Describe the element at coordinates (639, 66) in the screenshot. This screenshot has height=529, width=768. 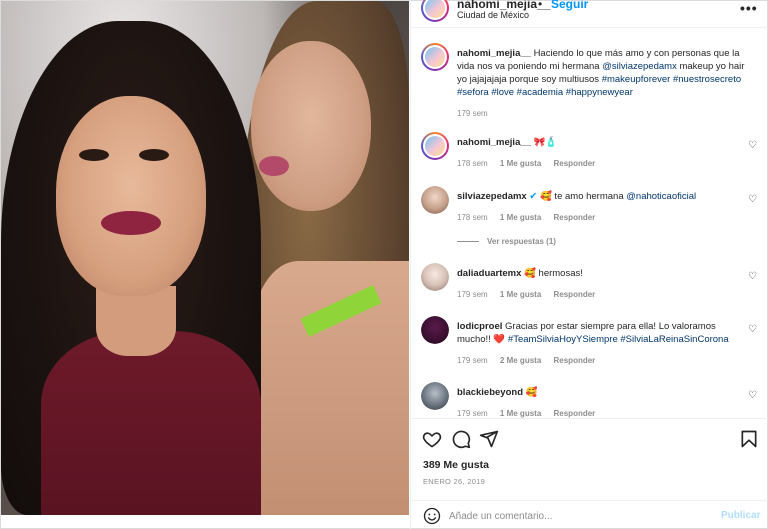
I see `caption-mention: @silviazepedamx` at that location.